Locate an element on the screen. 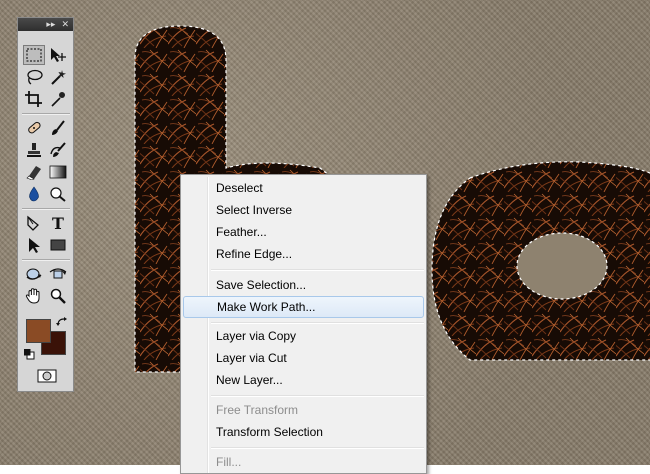  menu-item-deselect: Deselect is located at coordinates (303, 188).